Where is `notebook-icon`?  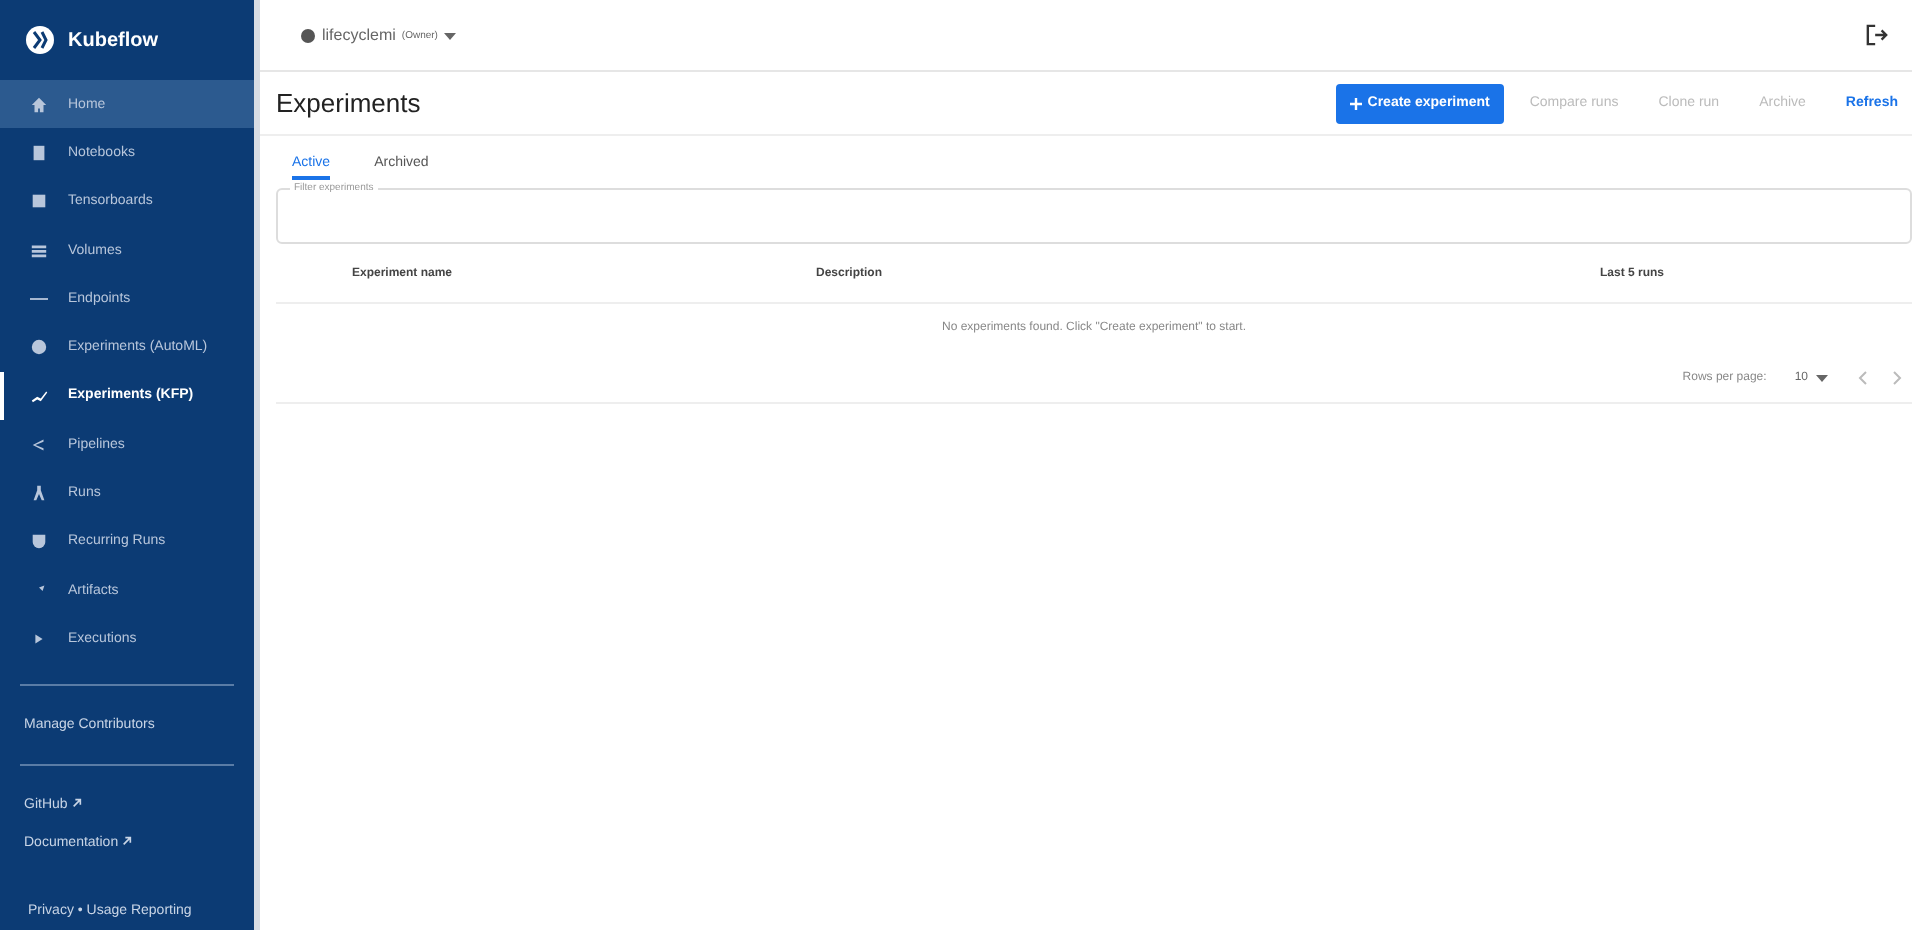
notebook-icon is located at coordinates (39, 152).